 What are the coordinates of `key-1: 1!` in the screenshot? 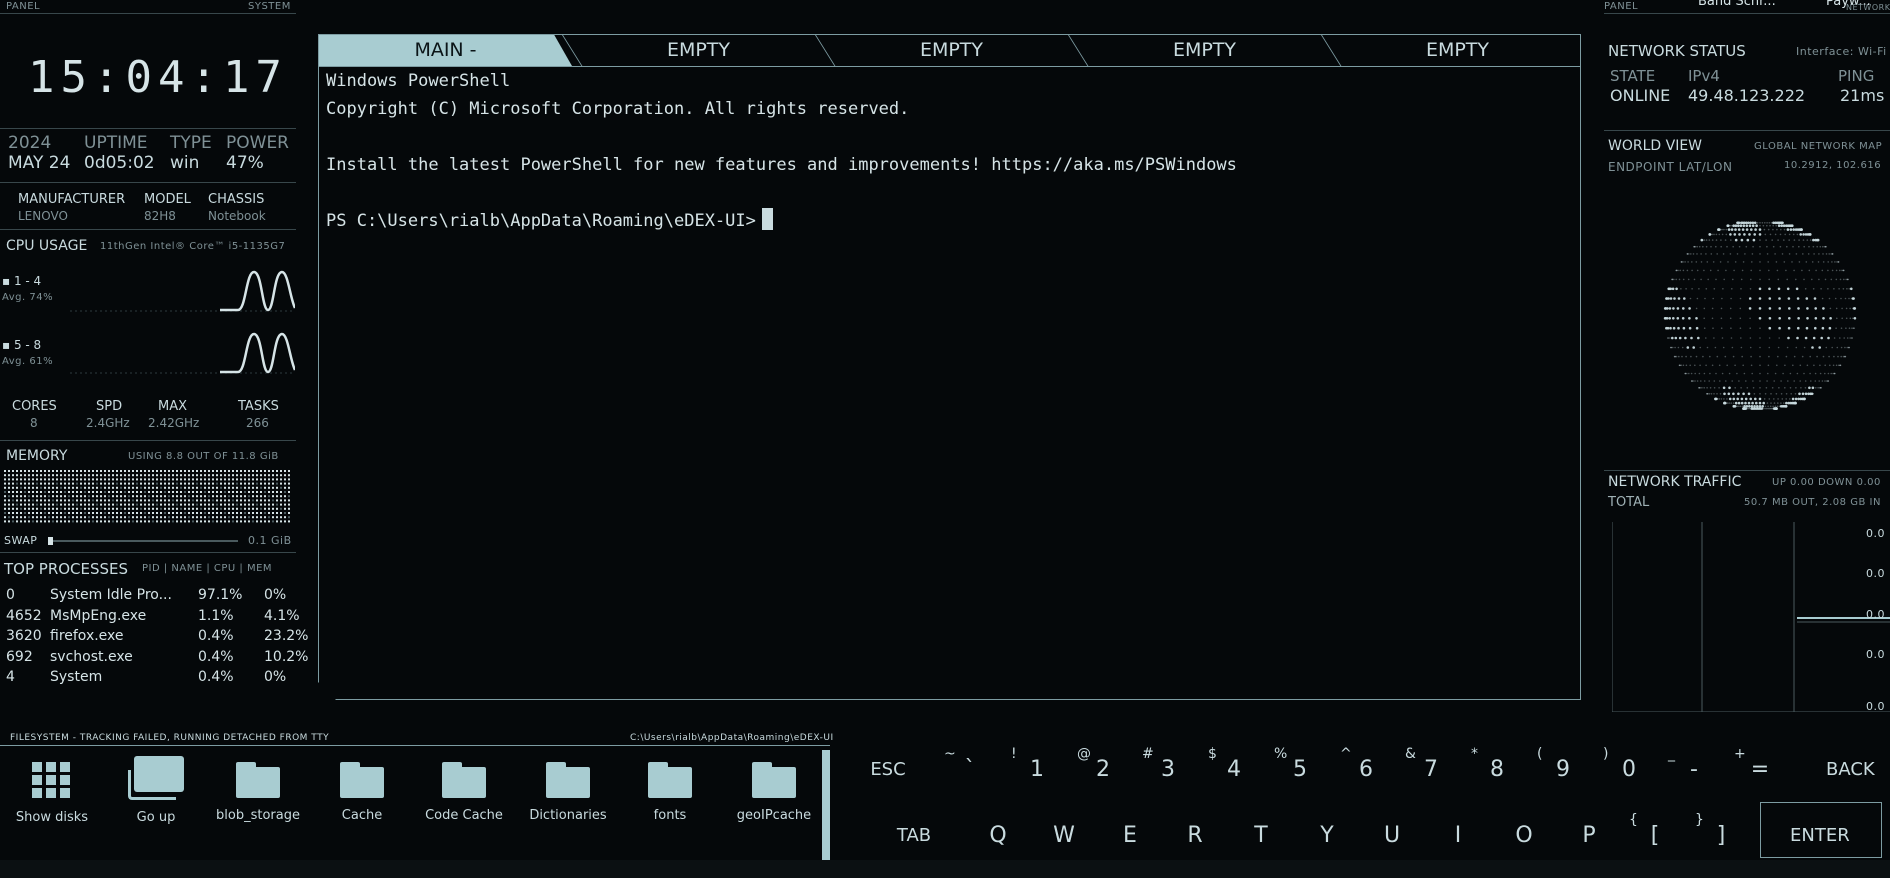 It's located at (1034, 768).